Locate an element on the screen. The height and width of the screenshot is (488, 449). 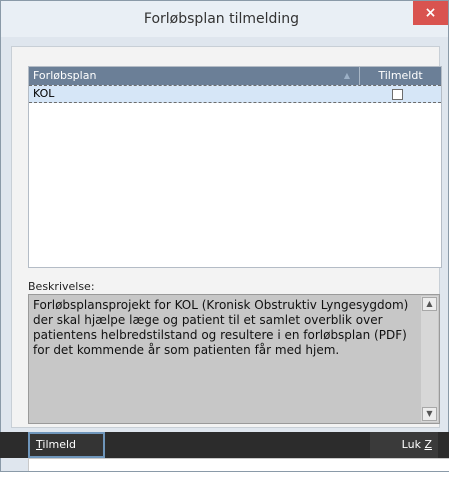
grid-header: Forløbsplan ▲ Tilmeldt is located at coordinates (235, 76).